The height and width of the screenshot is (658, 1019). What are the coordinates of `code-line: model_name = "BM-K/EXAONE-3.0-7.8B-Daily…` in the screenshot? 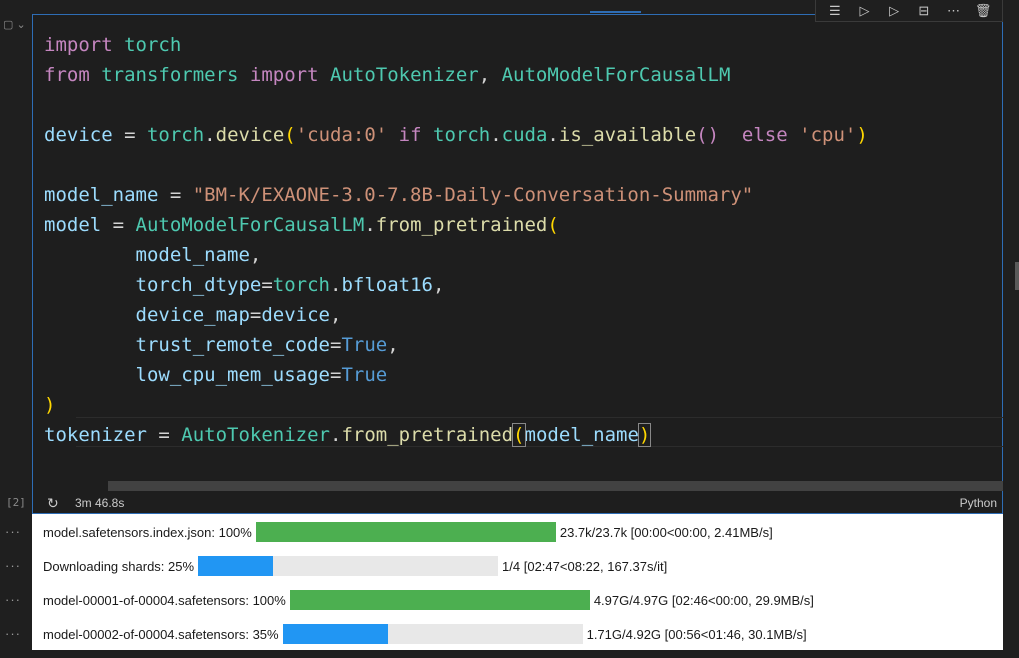 It's located at (456, 195).